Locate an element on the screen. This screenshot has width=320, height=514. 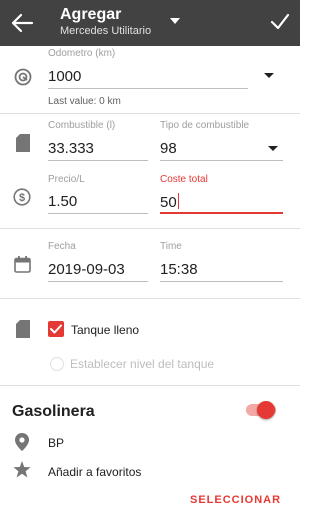
total-cost-input: 50 is located at coordinates (170, 202).